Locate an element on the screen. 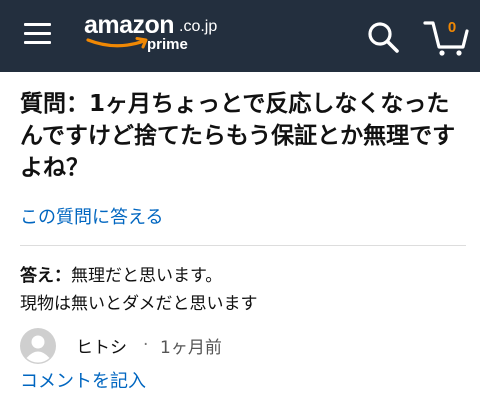 This screenshot has height=408, width=480. answer-author: ヒトシ is located at coordinates (101, 345).